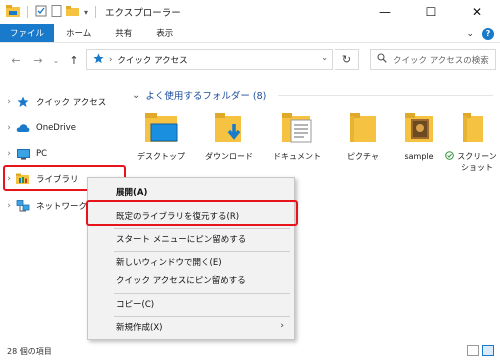 This screenshot has height=362, width=500. Describe the element at coordinates (488, 350) in the screenshot. I see `large-icons-view-icon` at that location.